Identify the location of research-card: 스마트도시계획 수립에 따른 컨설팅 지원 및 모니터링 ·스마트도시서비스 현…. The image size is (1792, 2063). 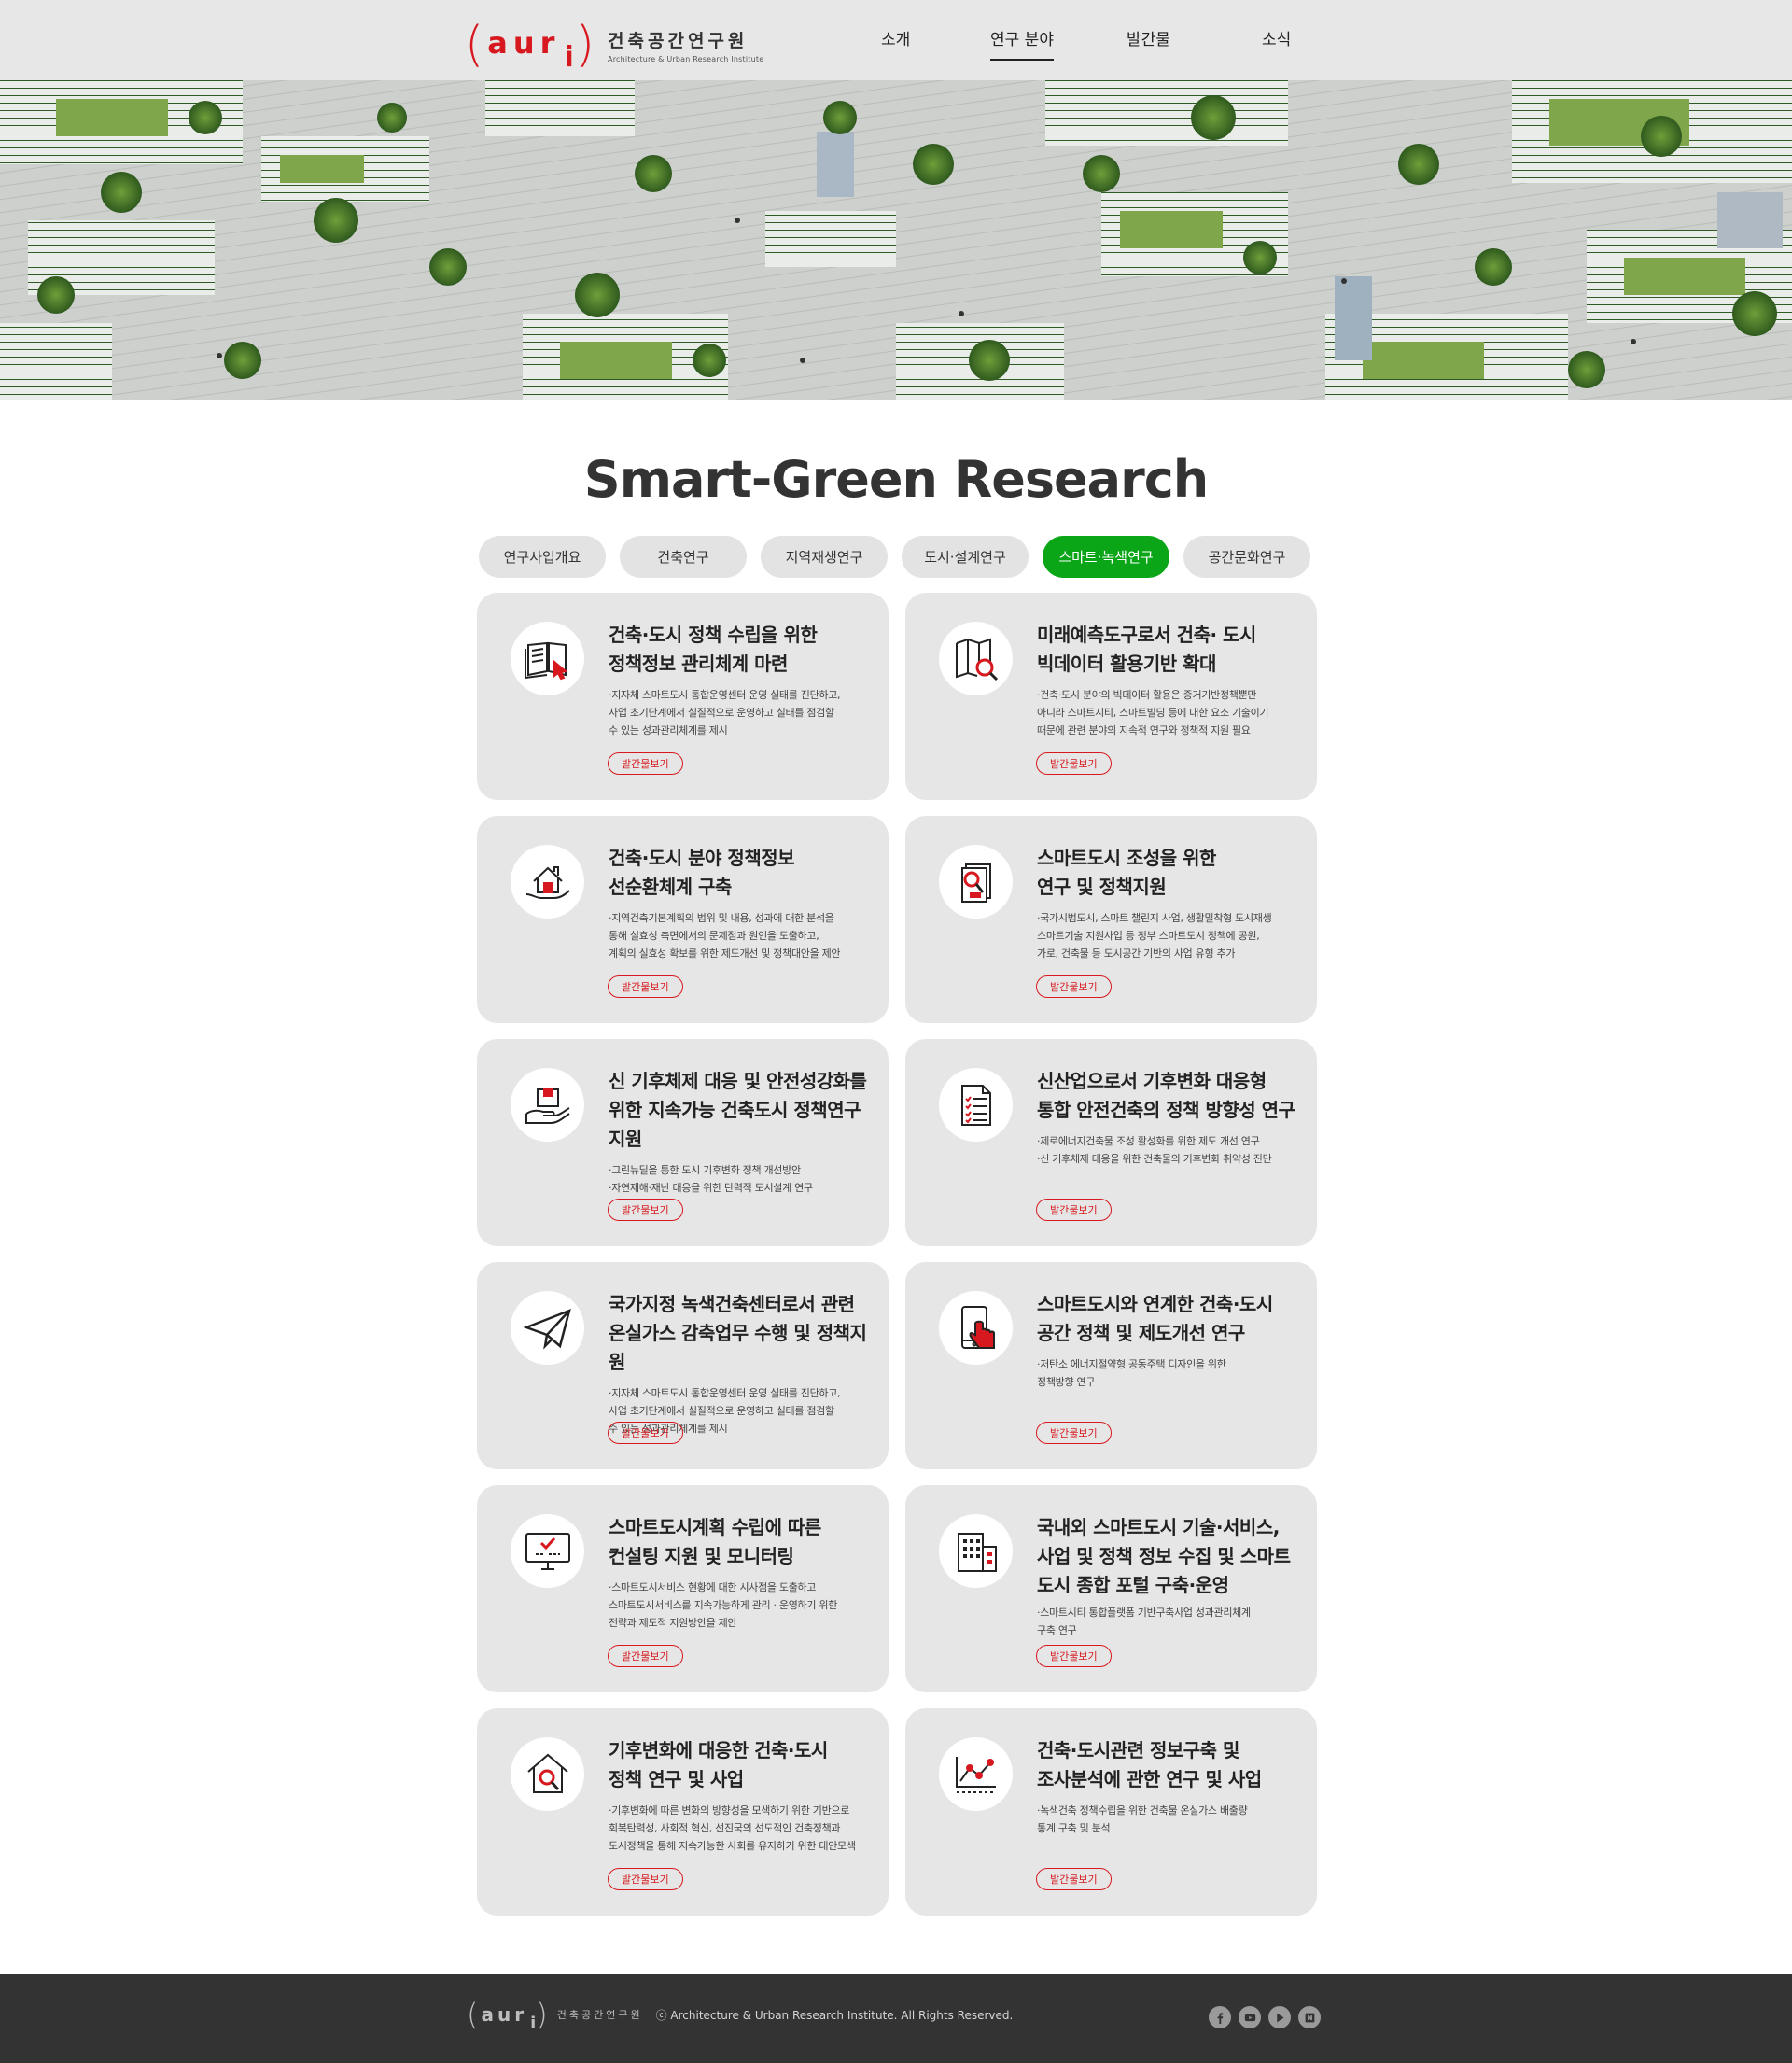
(683, 1589).